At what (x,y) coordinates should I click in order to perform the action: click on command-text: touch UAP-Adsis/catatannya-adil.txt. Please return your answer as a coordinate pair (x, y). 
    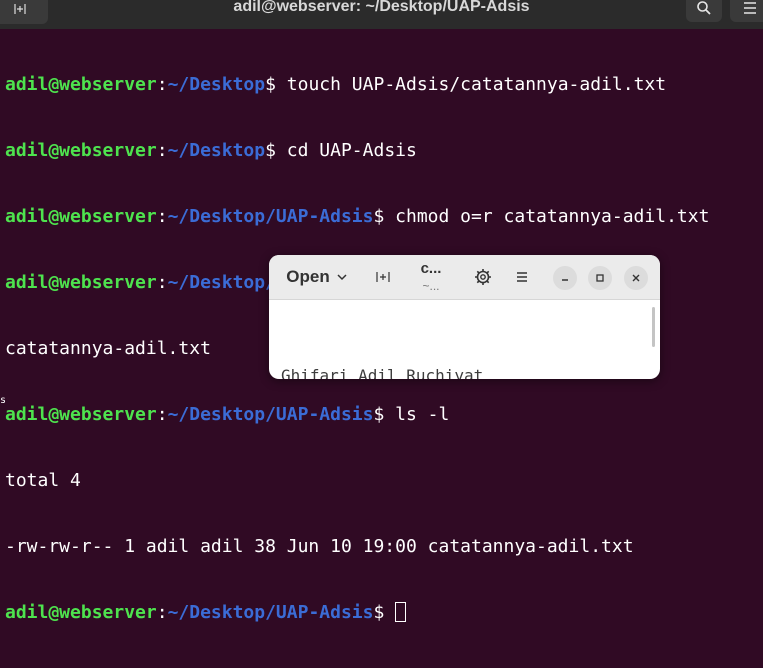
    Looking at the image, I should click on (471, 84).